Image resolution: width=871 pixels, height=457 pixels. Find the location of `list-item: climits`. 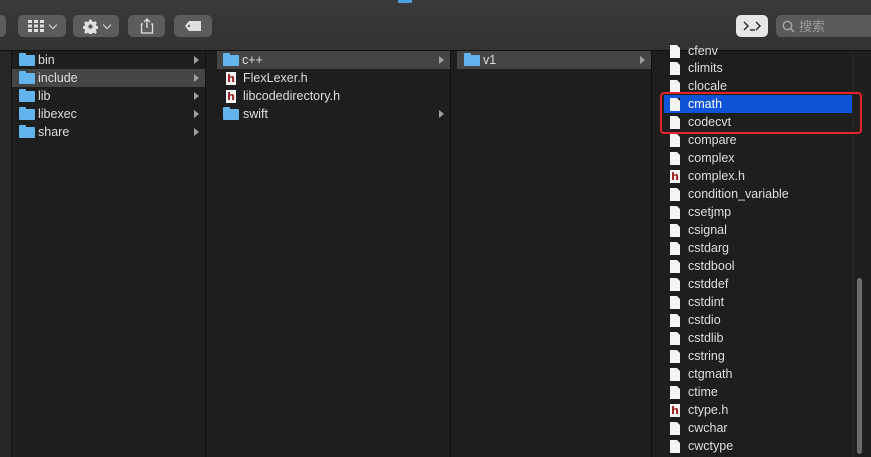

list-item: climits is located at coordinates (761, 68).